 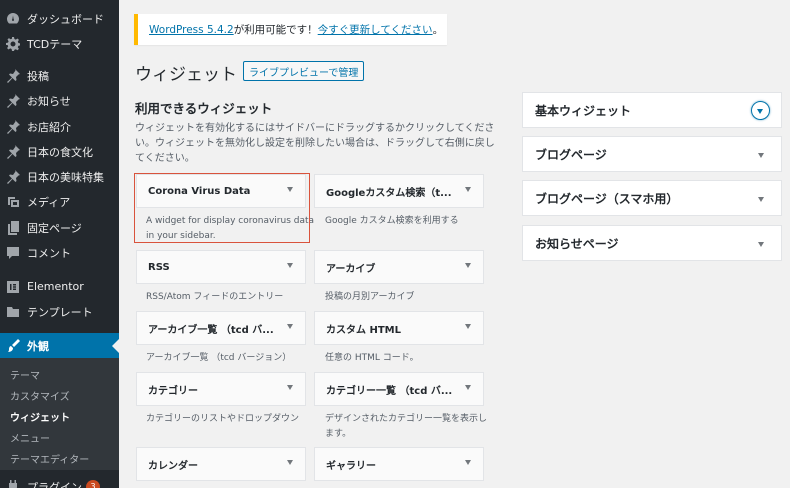 What do you see at coordinates (571, 154) in the screenshot?
I see `widget-area-title: ブログページ` at bounding box center [571, 154].